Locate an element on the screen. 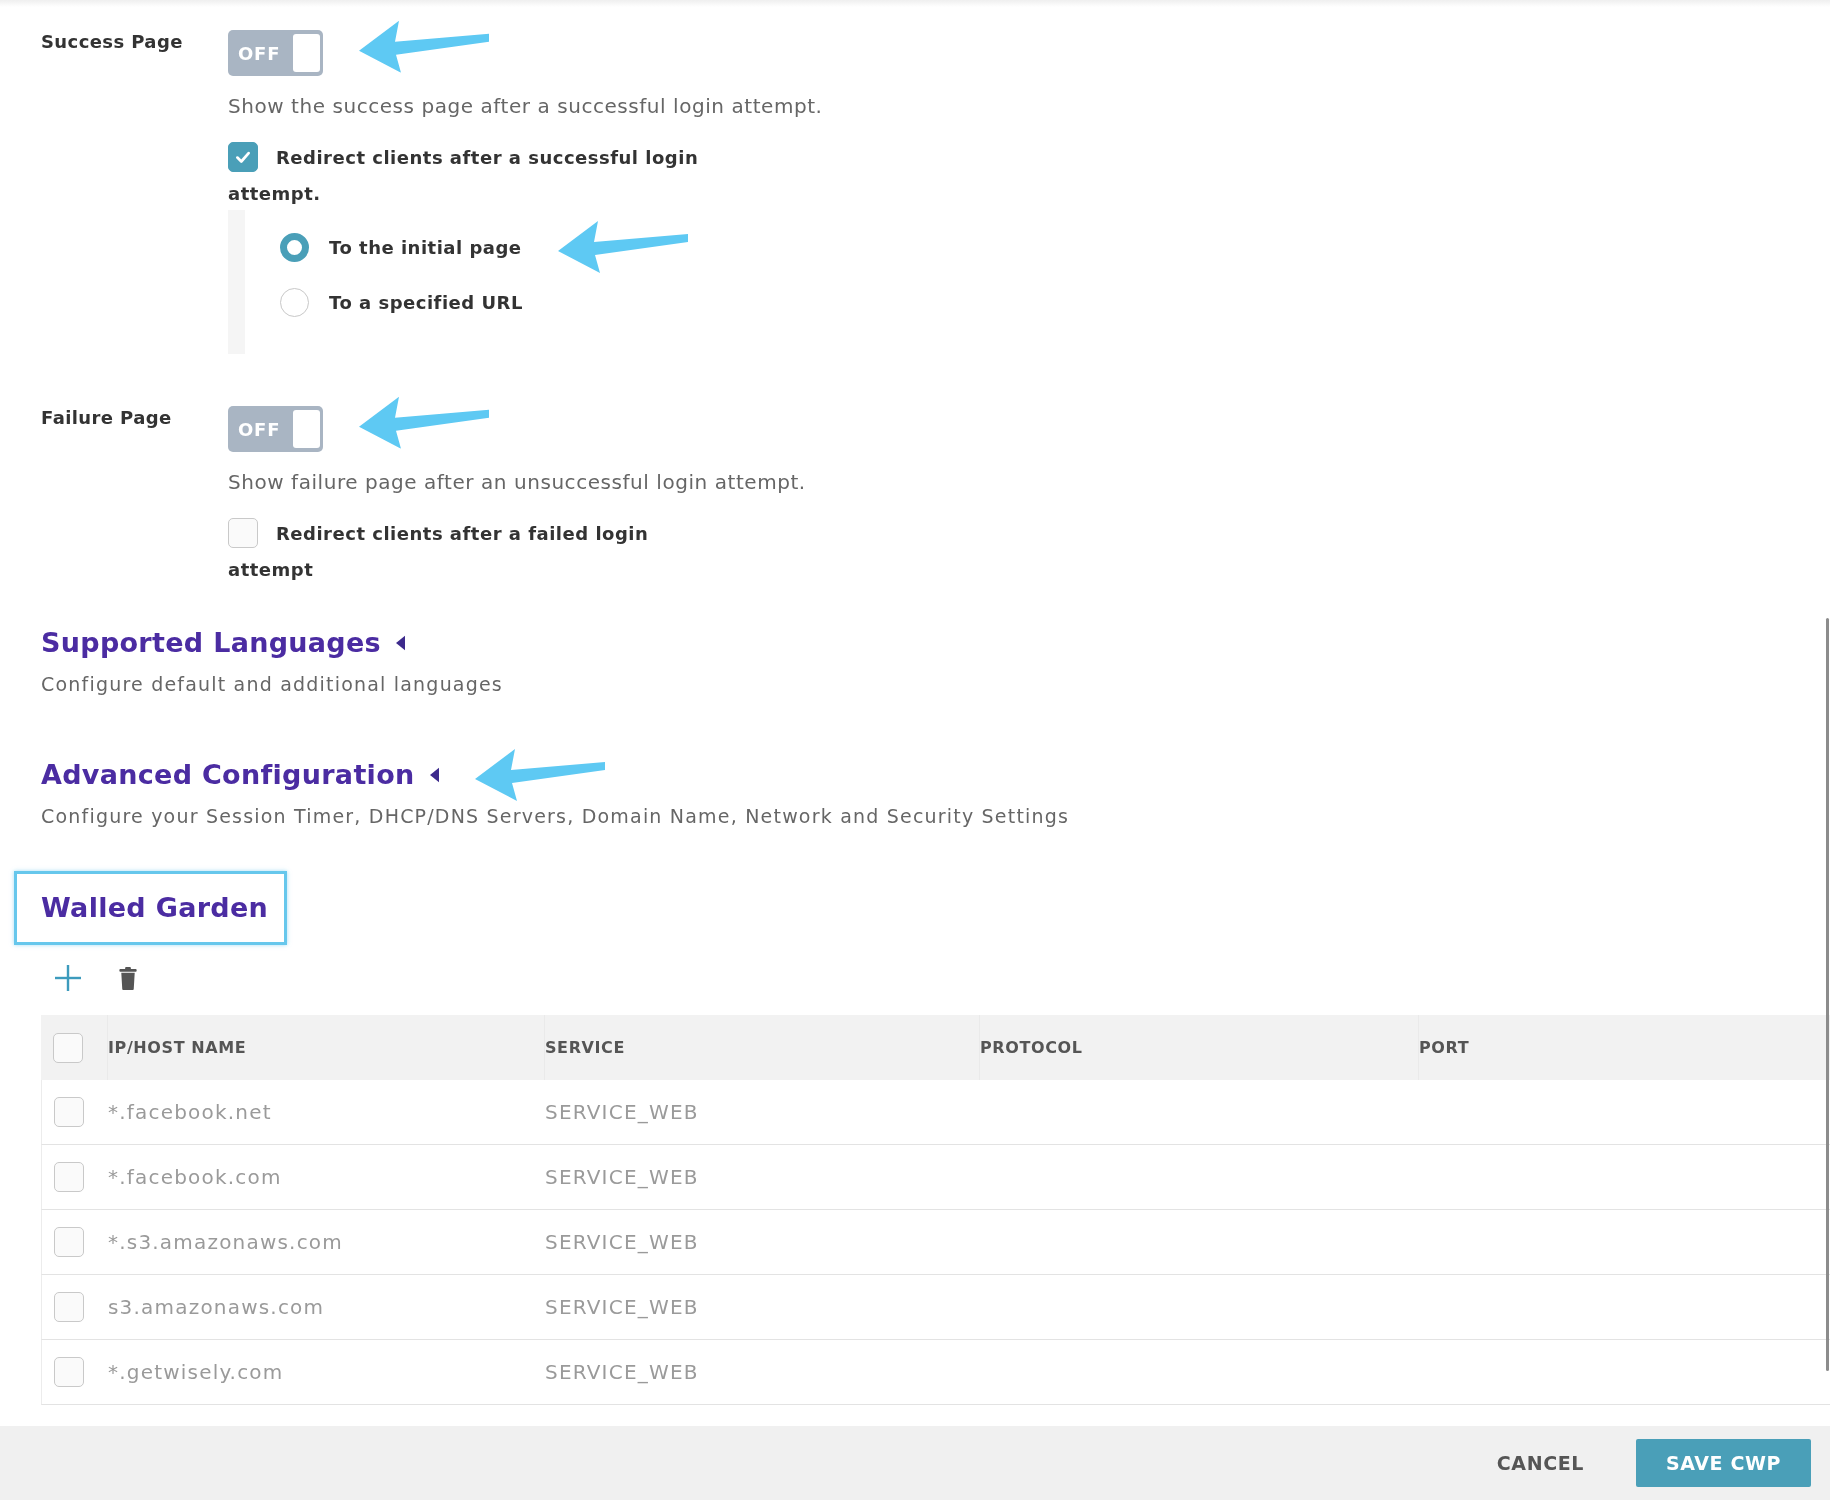 This screenshot has height=1500, width=1830. setting-label: Success Page is located at coordinates (112, 42).